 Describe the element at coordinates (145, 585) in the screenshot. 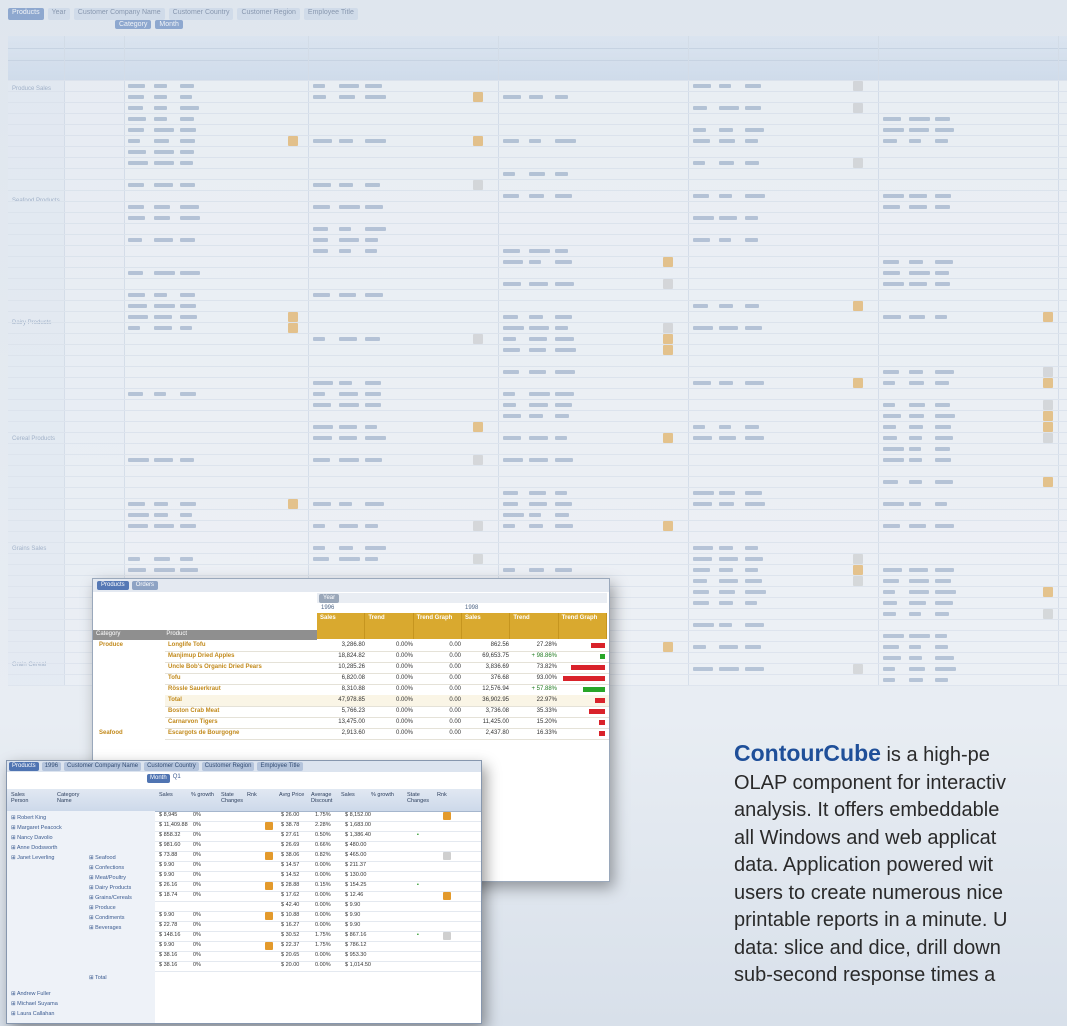

I see `filter-chip: Orders` at that location.